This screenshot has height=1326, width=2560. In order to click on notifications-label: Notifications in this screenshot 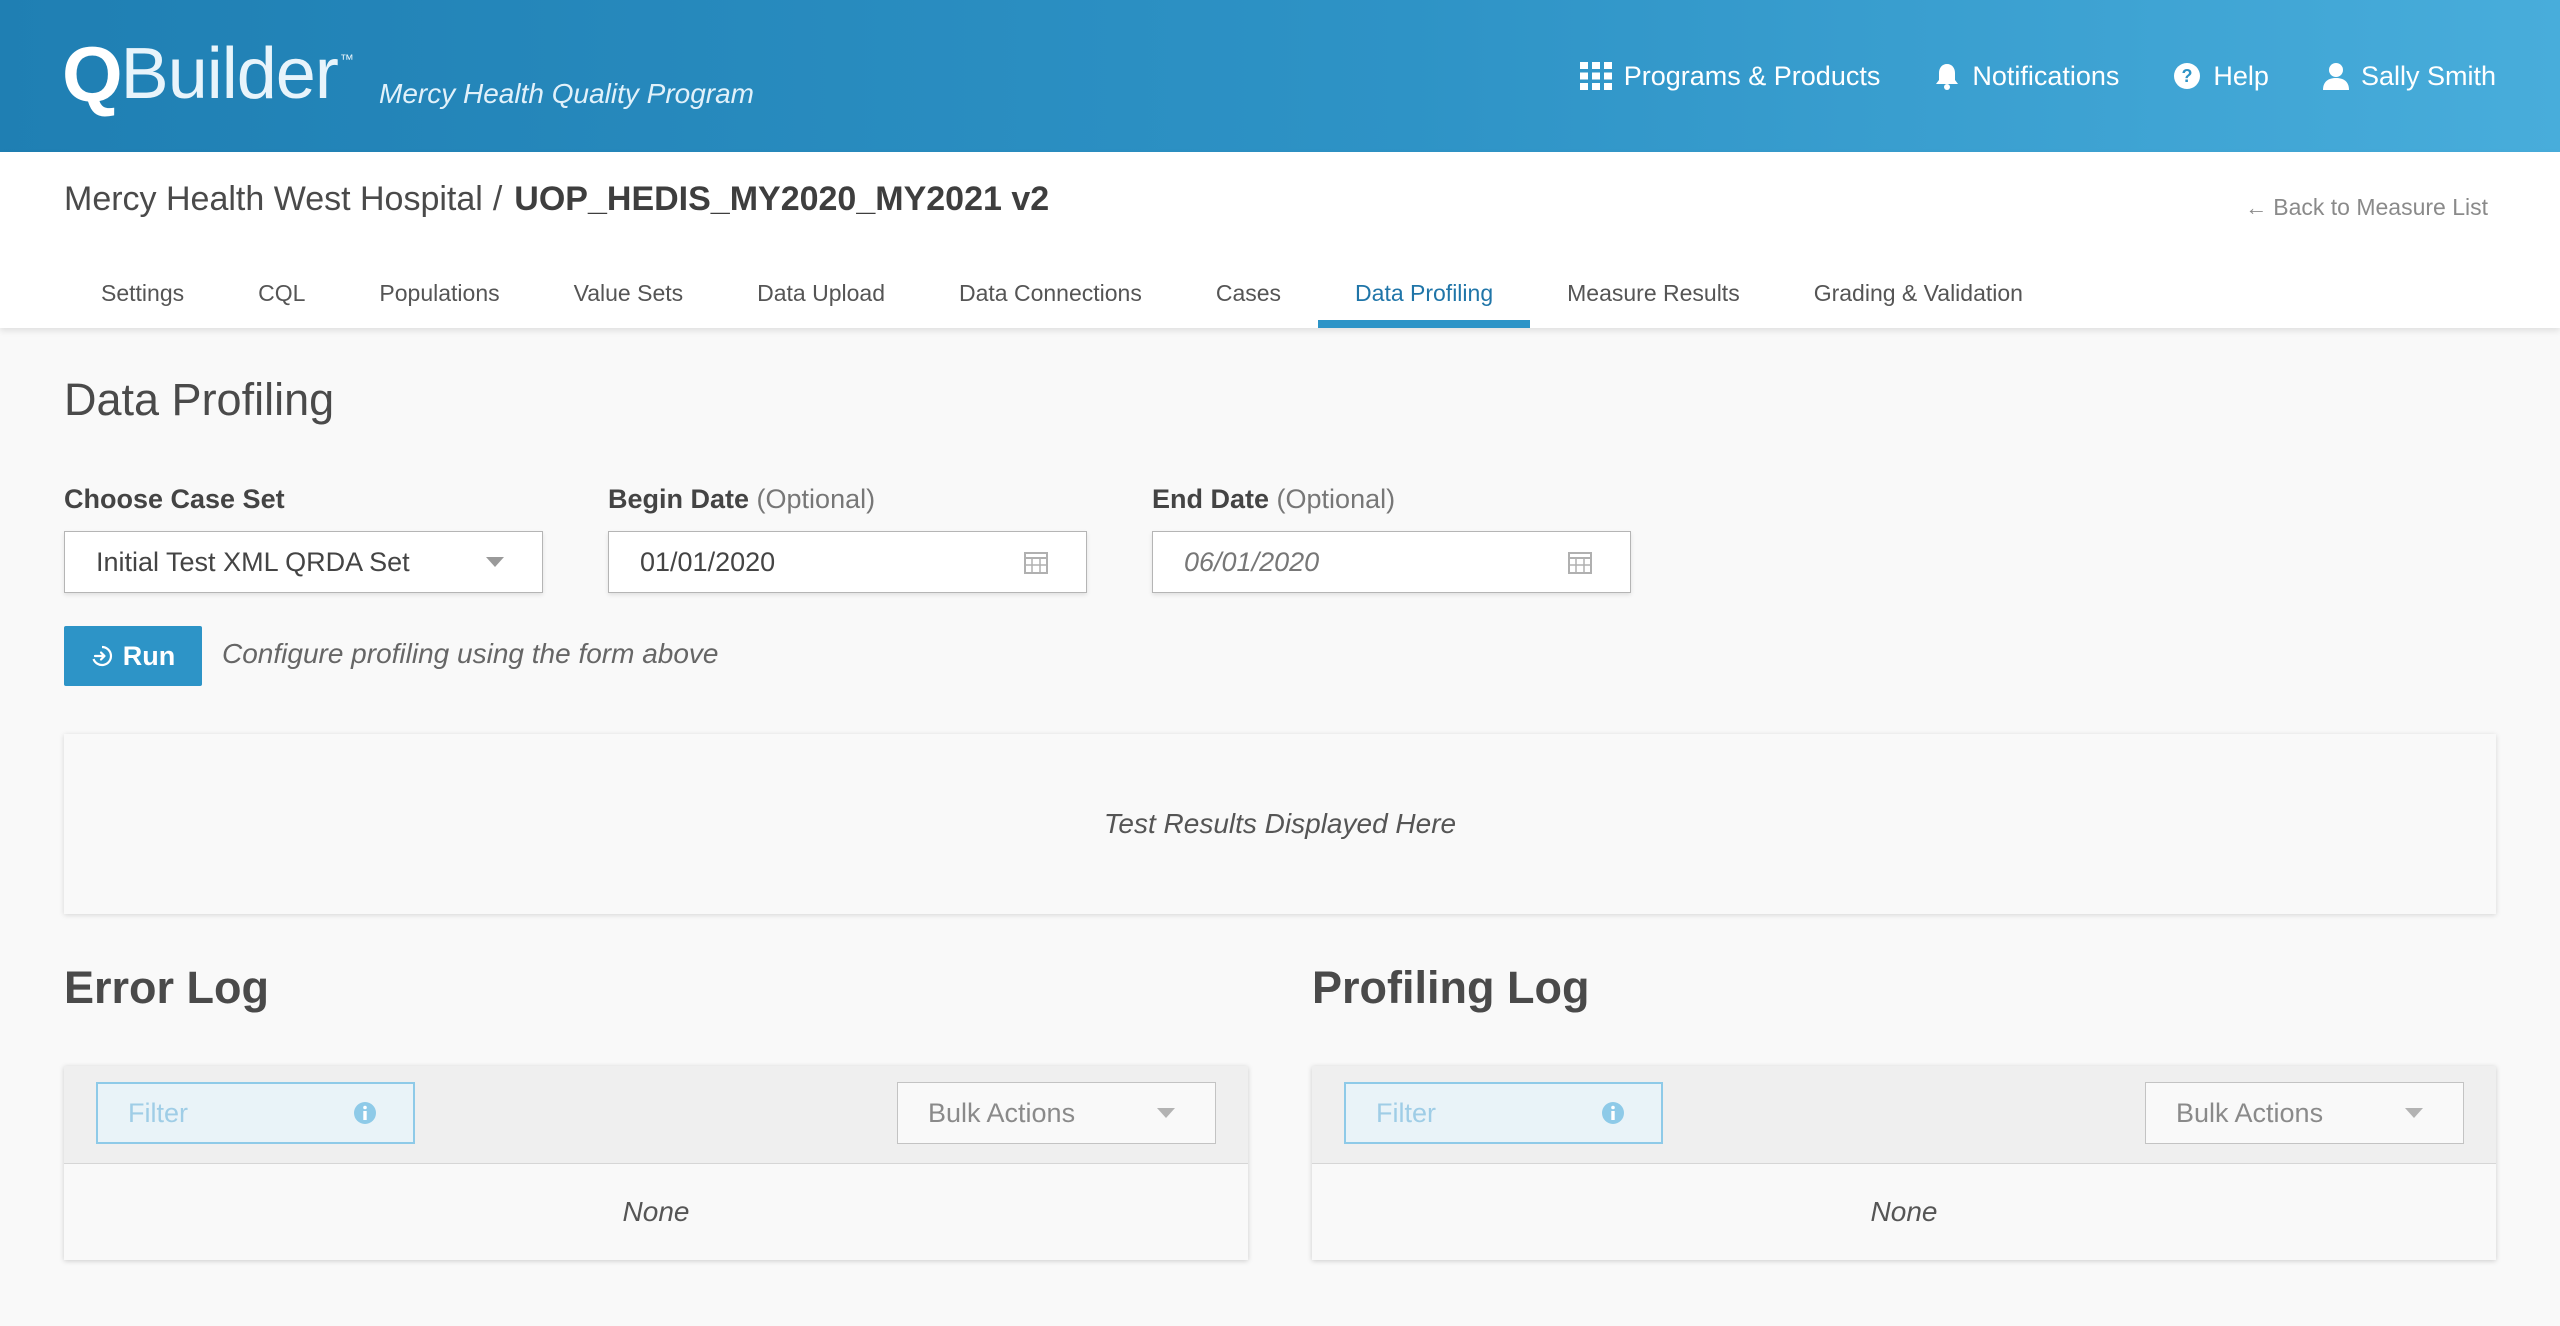, I will do `click(2046, 75)`.